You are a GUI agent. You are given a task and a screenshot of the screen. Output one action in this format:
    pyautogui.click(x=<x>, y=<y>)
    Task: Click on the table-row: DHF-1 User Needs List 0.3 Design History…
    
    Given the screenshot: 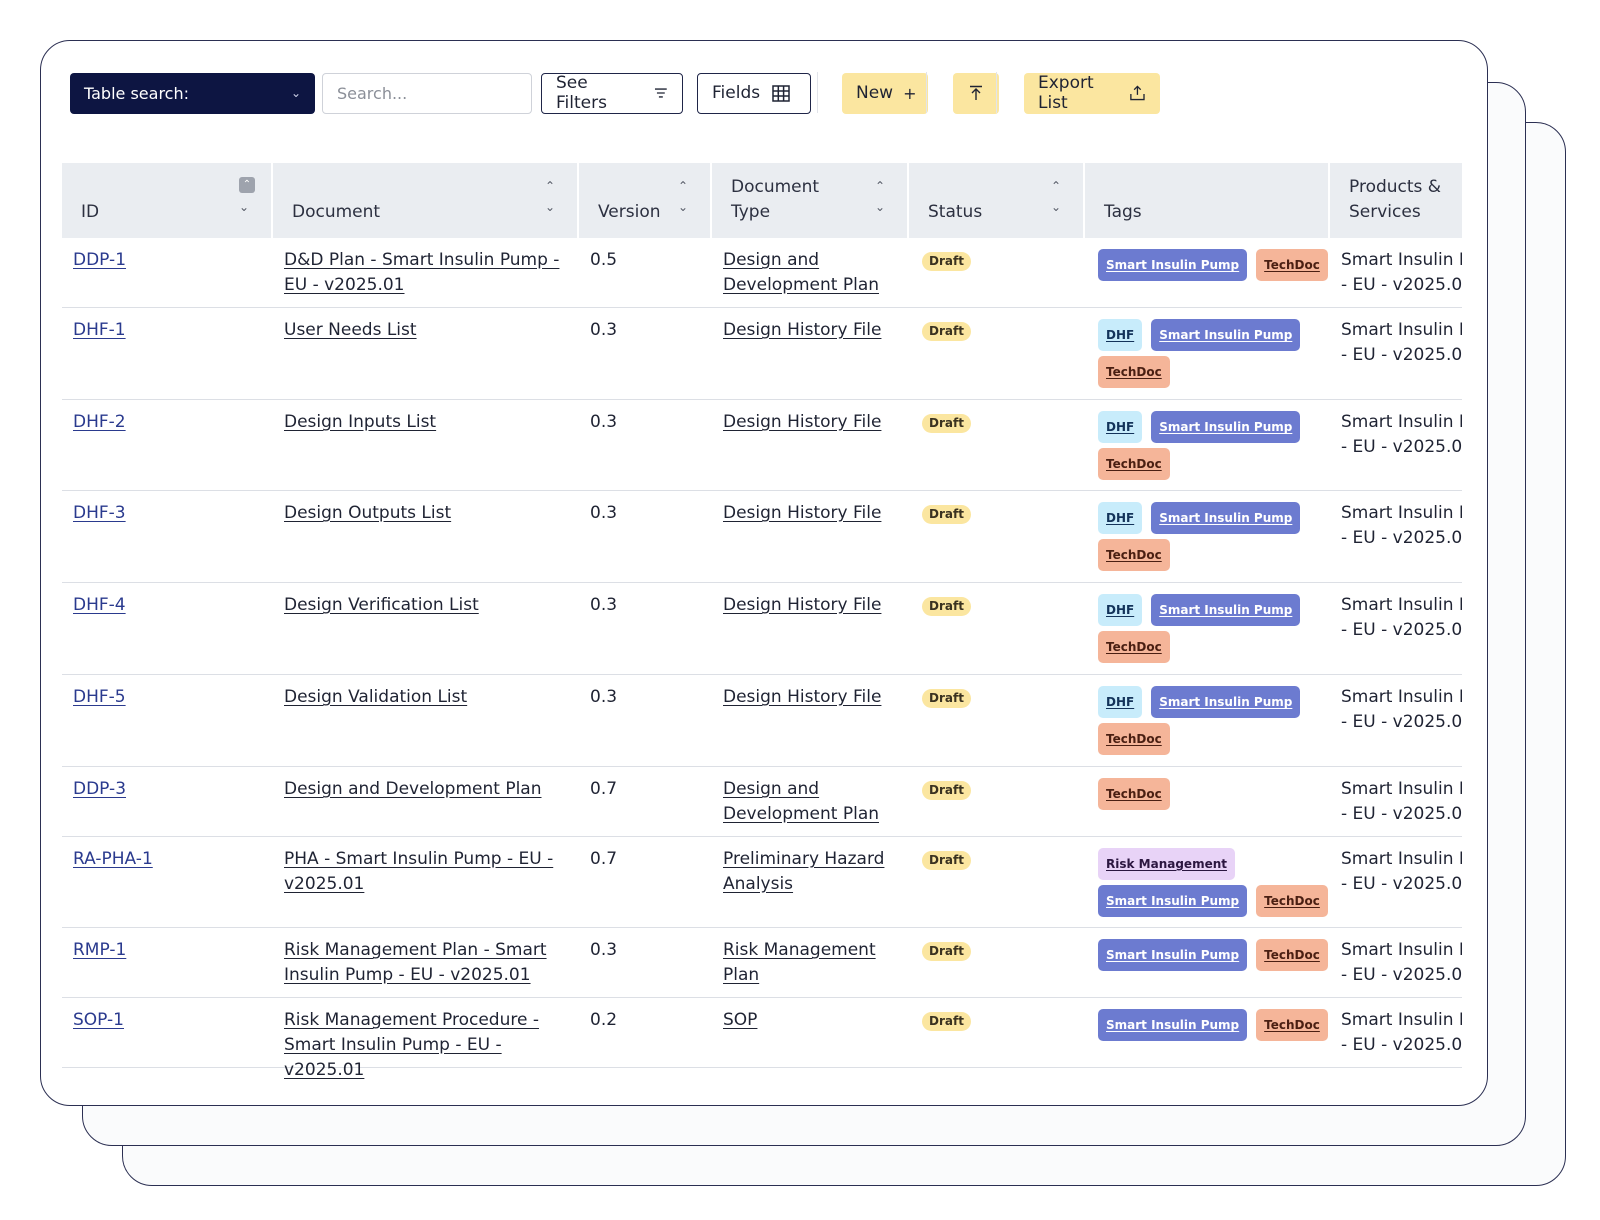 What is the action you would take?
    pyautogui.click(x=762, y=354)
    